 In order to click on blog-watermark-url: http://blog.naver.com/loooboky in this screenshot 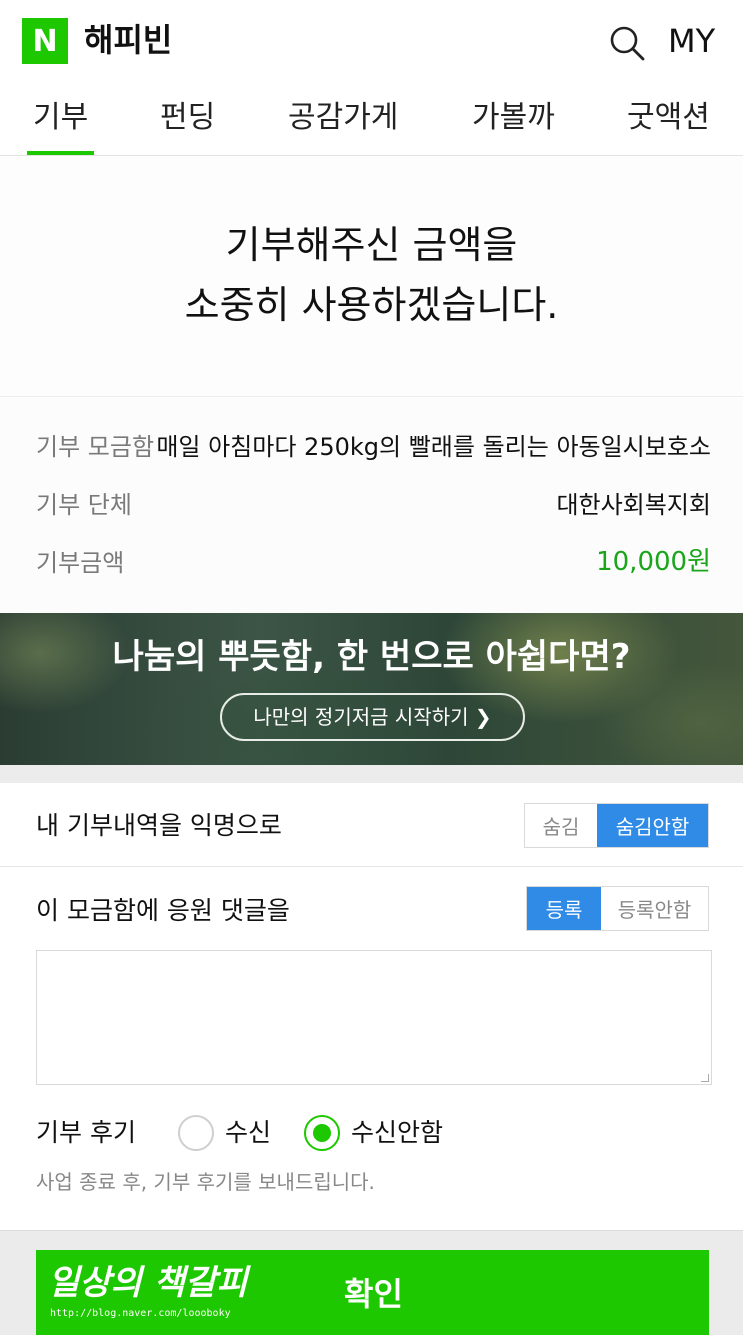, I will do `click(140, 1313)`.